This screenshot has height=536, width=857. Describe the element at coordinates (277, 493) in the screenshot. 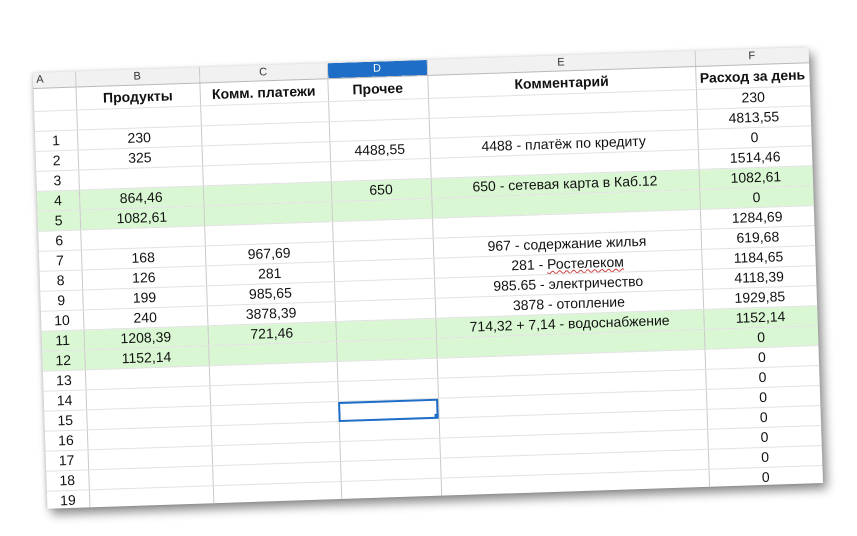

I see `cell-c` at that location.